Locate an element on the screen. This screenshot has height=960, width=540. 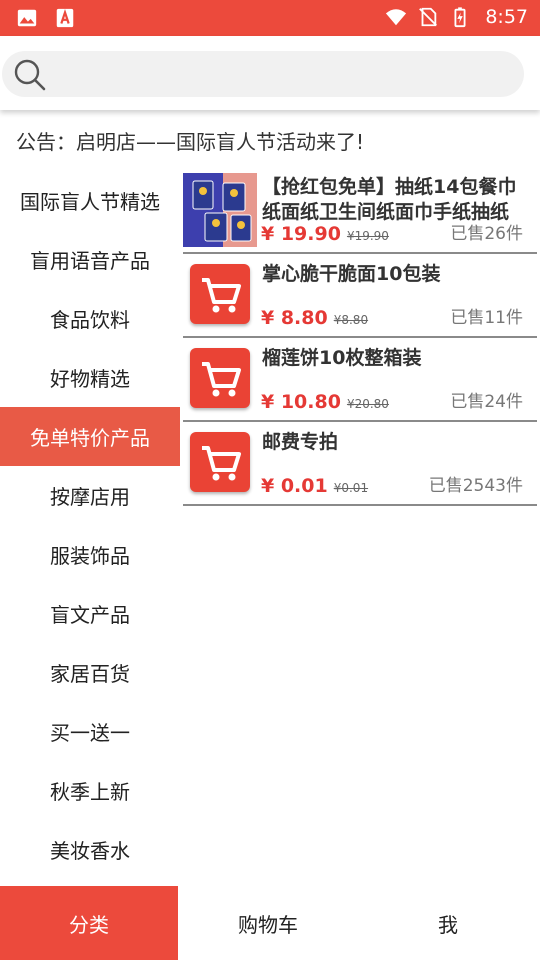
sidebar-item-braille: 盲文产品 is located at coordinates (90, 613).